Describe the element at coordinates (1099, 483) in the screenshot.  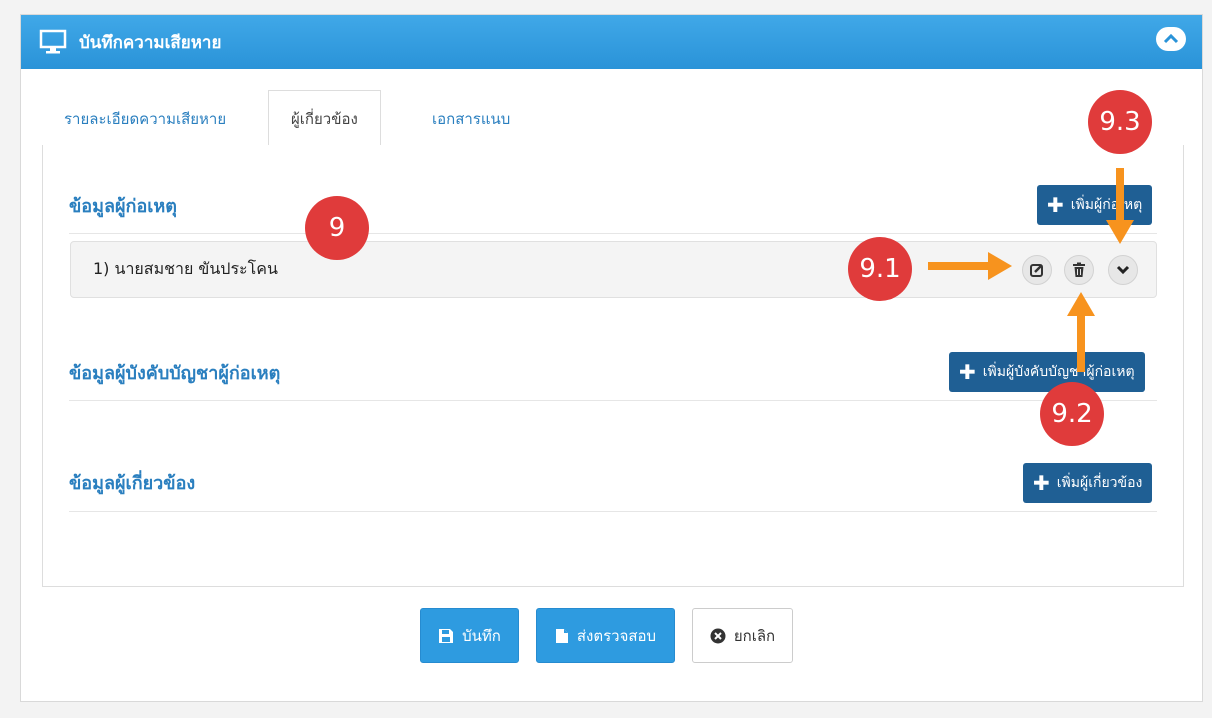
I see `add-related-label: เพิ่มผู้เกี่ยวข้อง` at that location.